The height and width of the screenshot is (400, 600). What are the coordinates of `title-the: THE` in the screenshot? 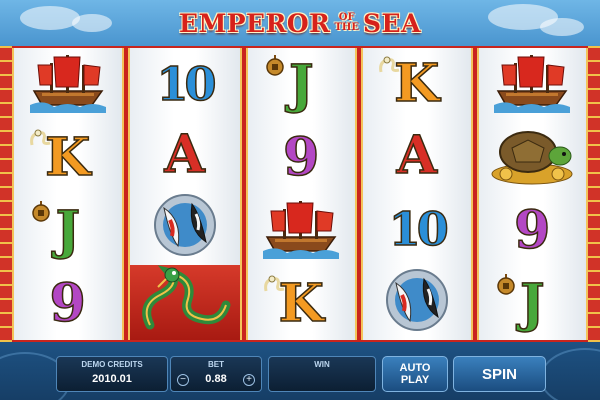 It's located at (346, 27).